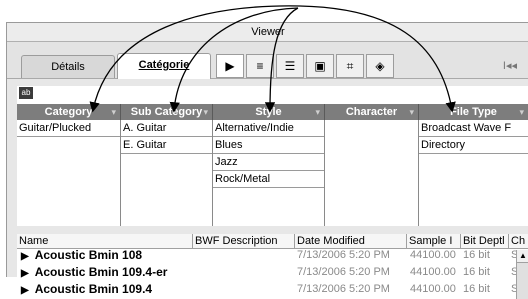 Image resolution: width=528 pixels, height=299 pixels. What do you see at coordinates (93, 289) in the screenshot?
I see `file-name-text: Acoustic Bmin 109.4` at bounding box center [93, 289].